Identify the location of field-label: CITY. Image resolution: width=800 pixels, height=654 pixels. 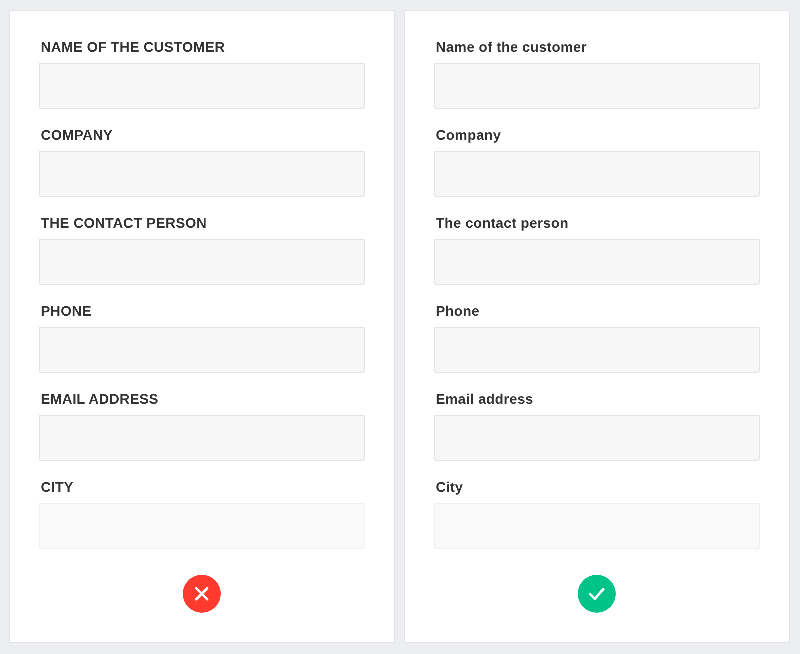
(58, 487).